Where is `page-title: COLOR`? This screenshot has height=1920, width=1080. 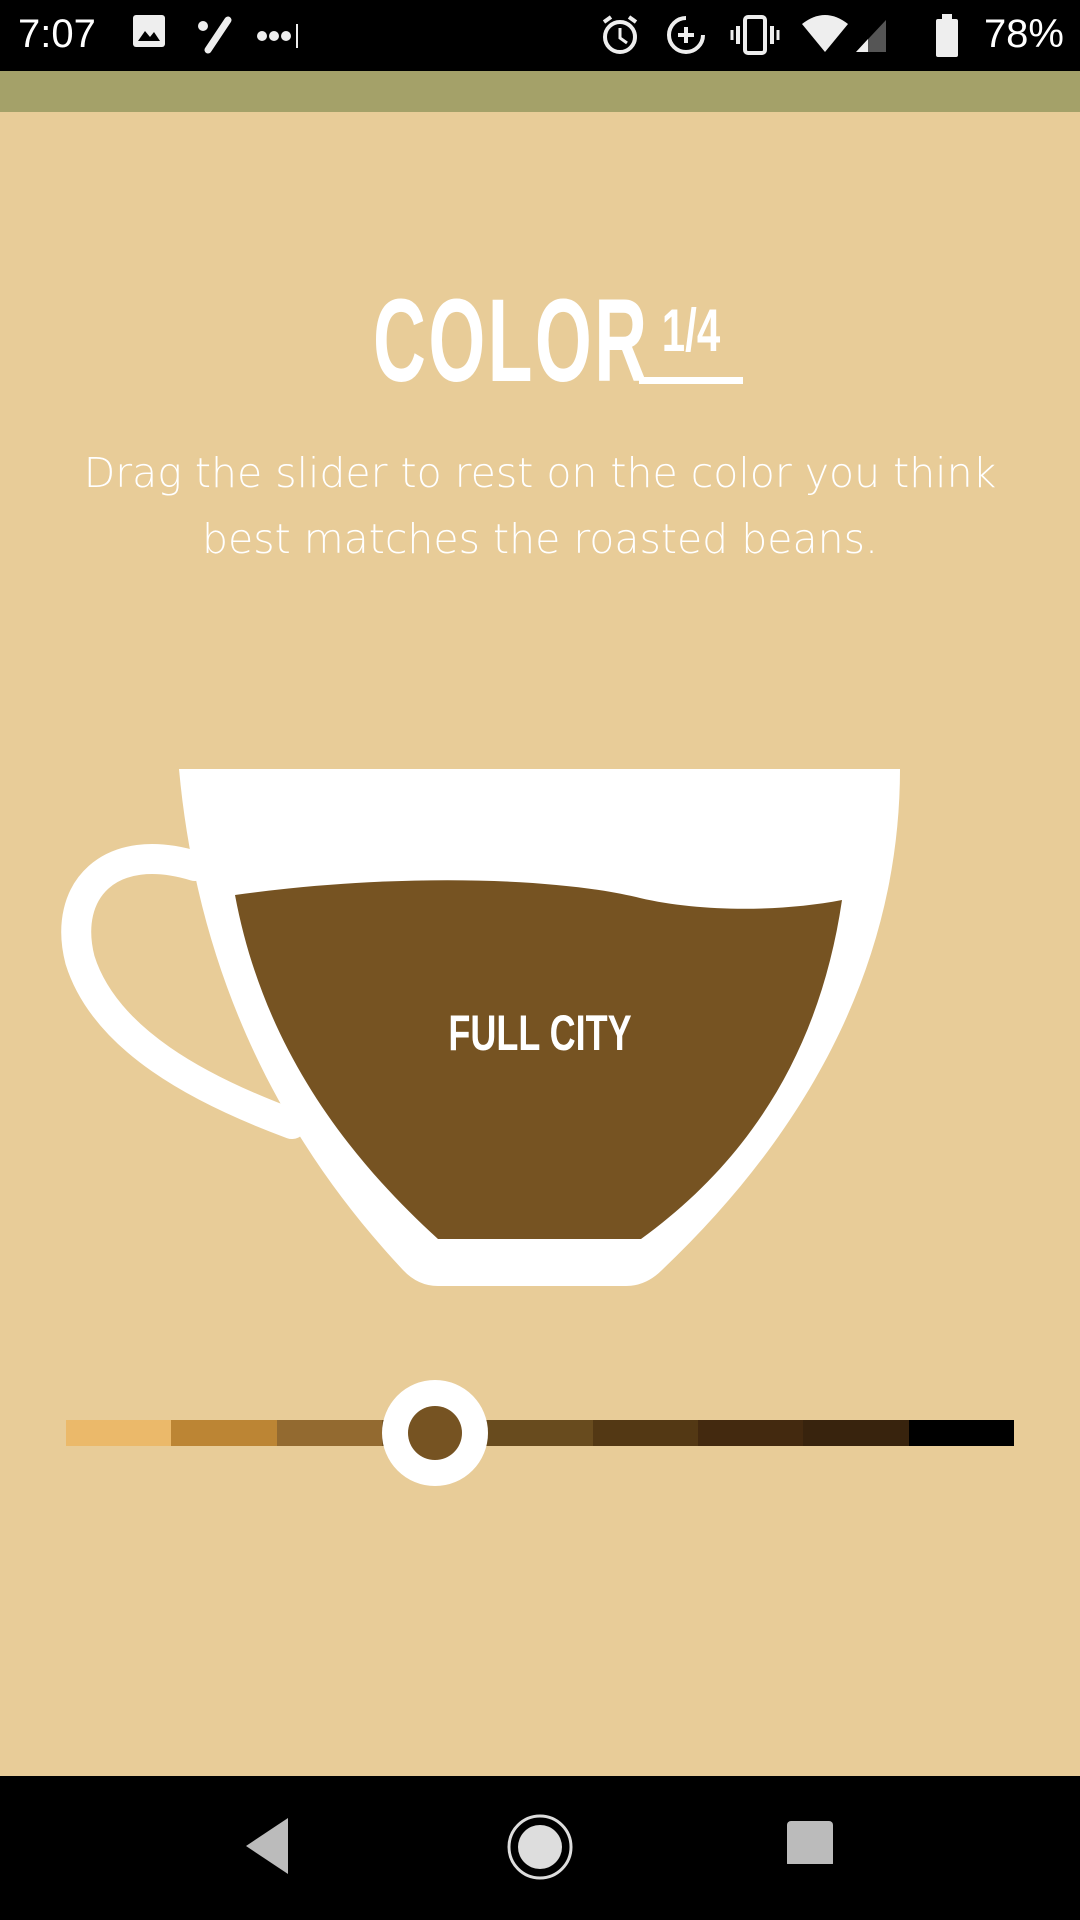 page-title: COLOR is located at coordinates (511, 341).